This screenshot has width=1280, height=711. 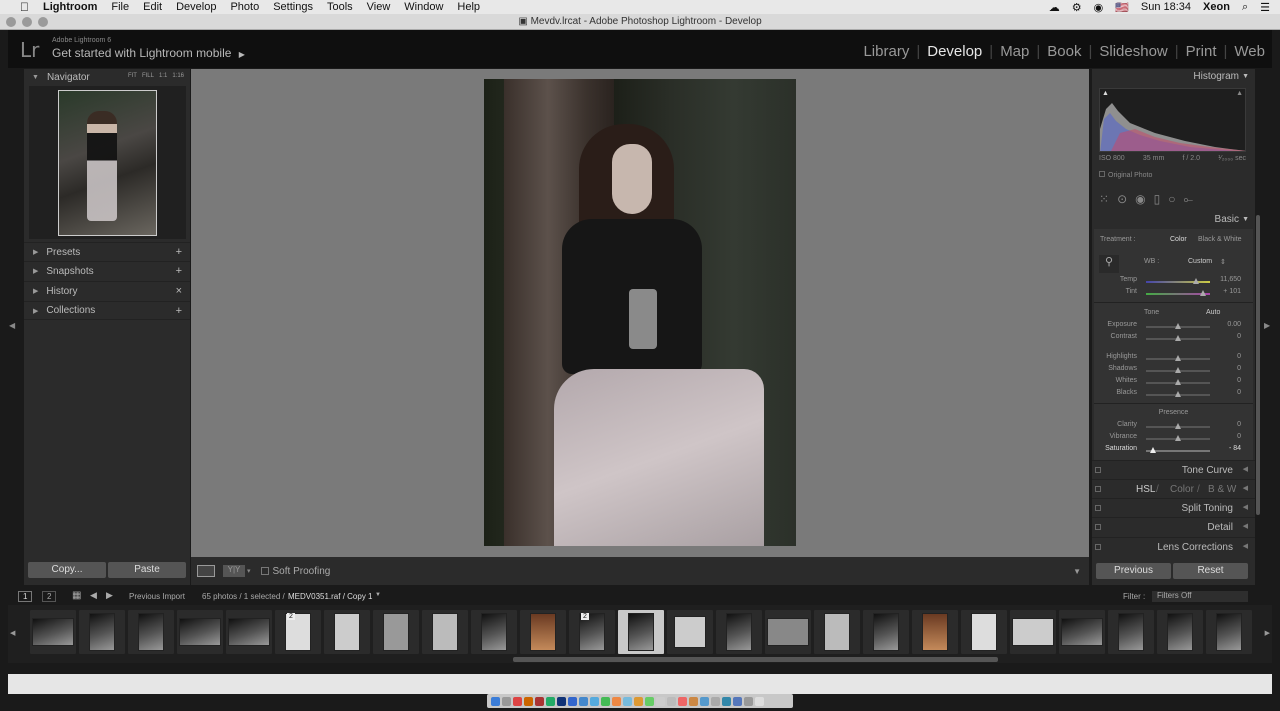 I want to click on collapse-triangle-icon: ▼, so click(x=1245, y=77).